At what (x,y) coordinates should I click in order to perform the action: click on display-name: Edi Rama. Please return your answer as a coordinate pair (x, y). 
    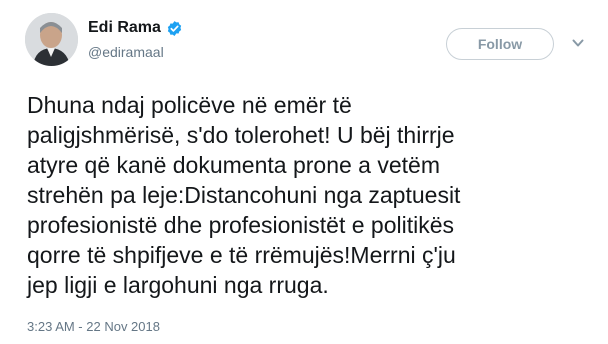
    Looking at the image, I should click on (124, 28).